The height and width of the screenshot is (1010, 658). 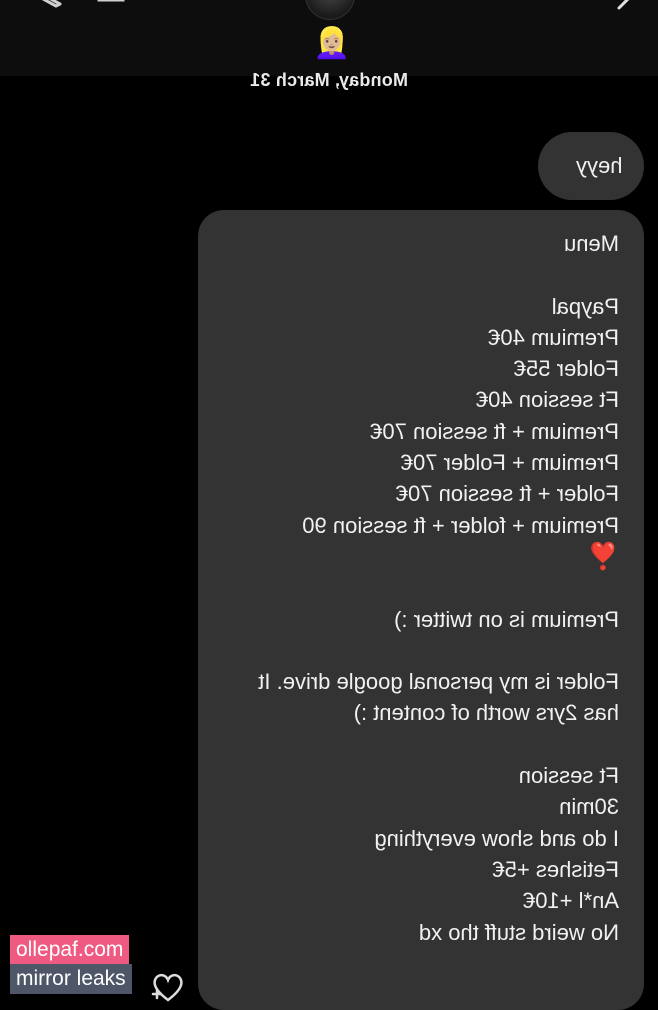 I want to click on contact-emoji: 👱🏼‍♀️, so click(x=332, y=43).